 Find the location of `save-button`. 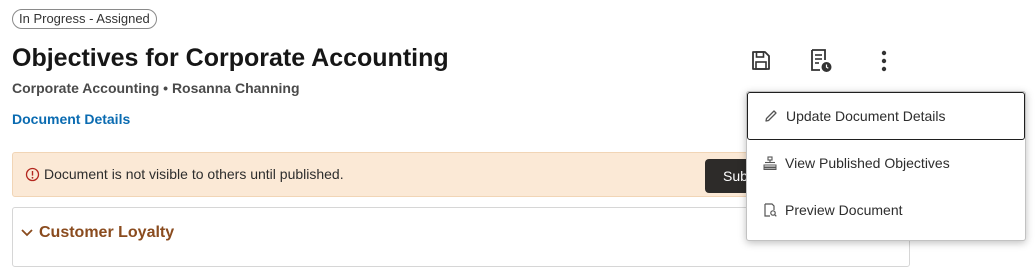

save-button is located at coordinates (761, 61).